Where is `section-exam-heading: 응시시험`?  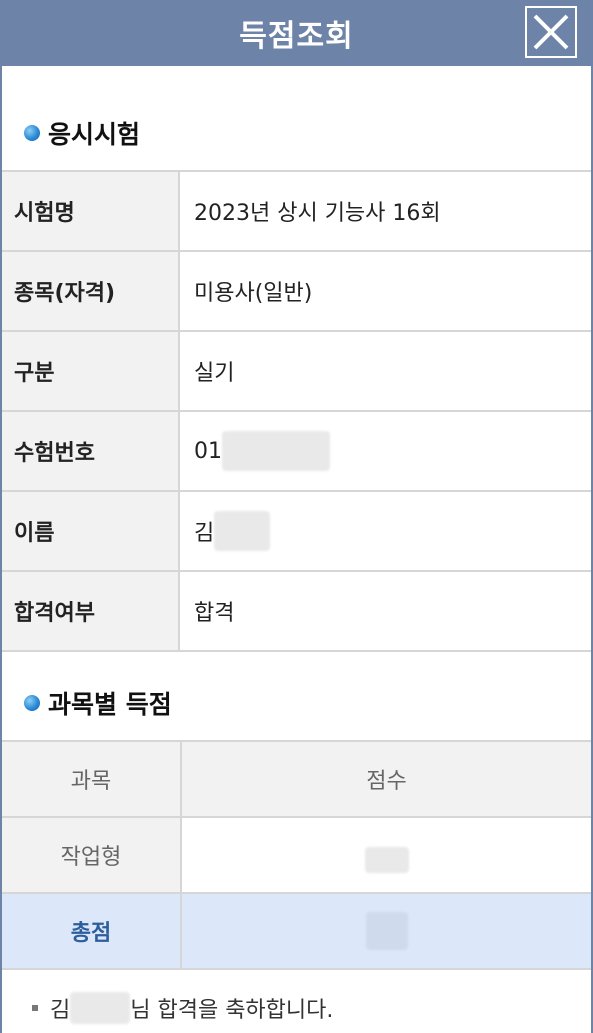
section-exam-heading: 응시시험 is located at coordinates (296, 133).